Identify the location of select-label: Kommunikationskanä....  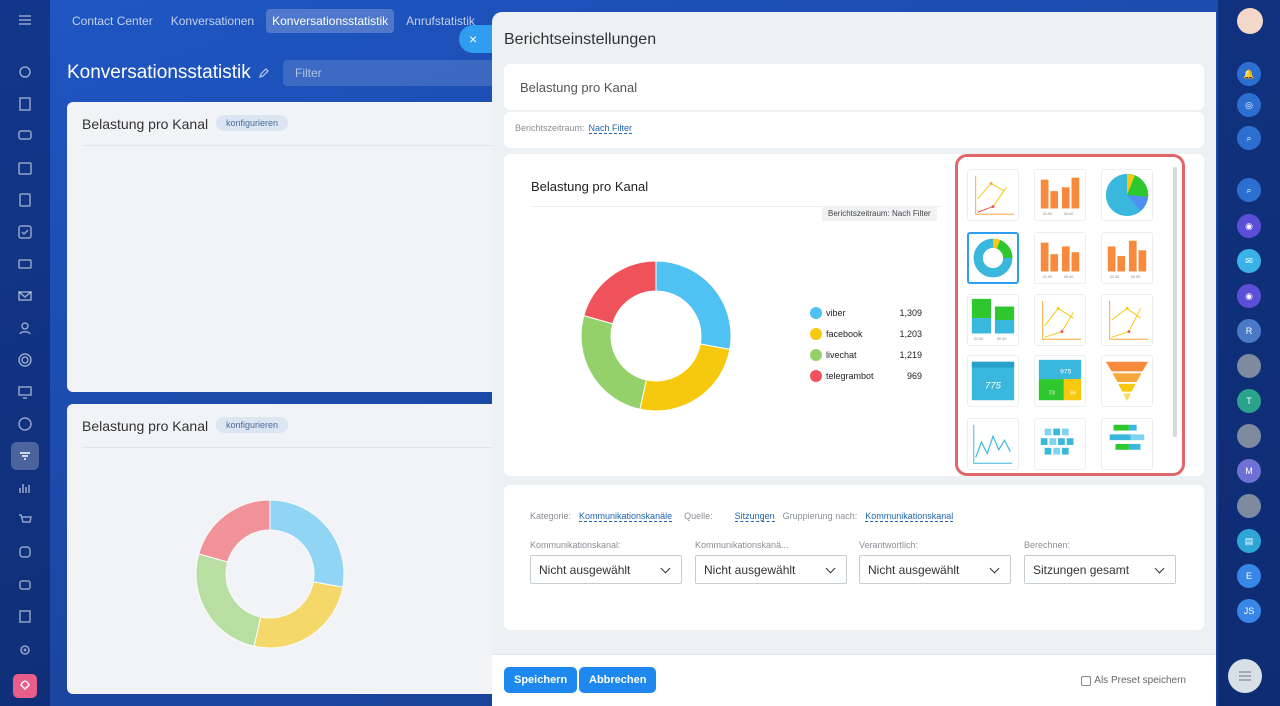
(742, 545).